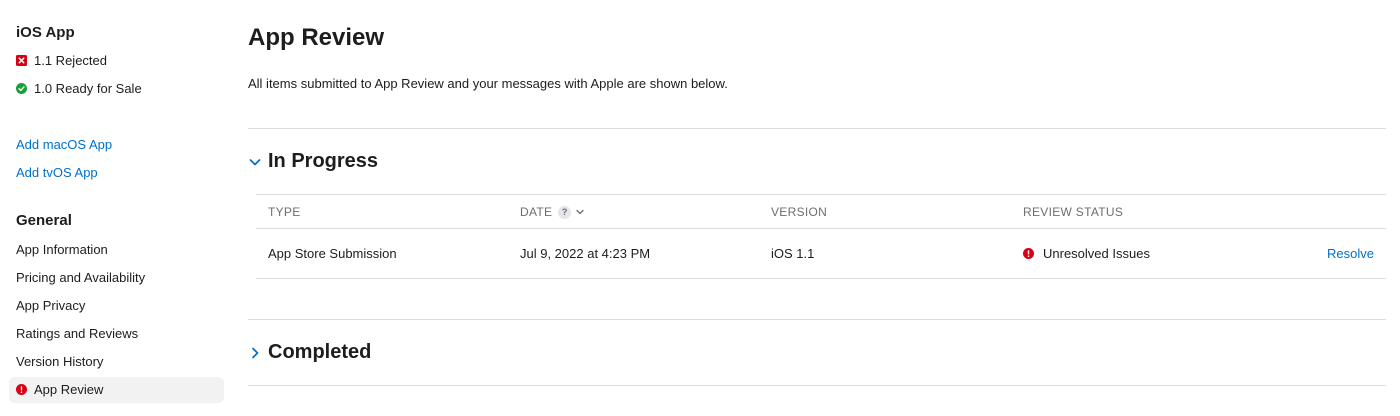 The width and height of the screenshot is (1400, 416). Describe the element at coordinates (580, 212) in the screenshot. I see `sort-chevron-down-icon` at that location.